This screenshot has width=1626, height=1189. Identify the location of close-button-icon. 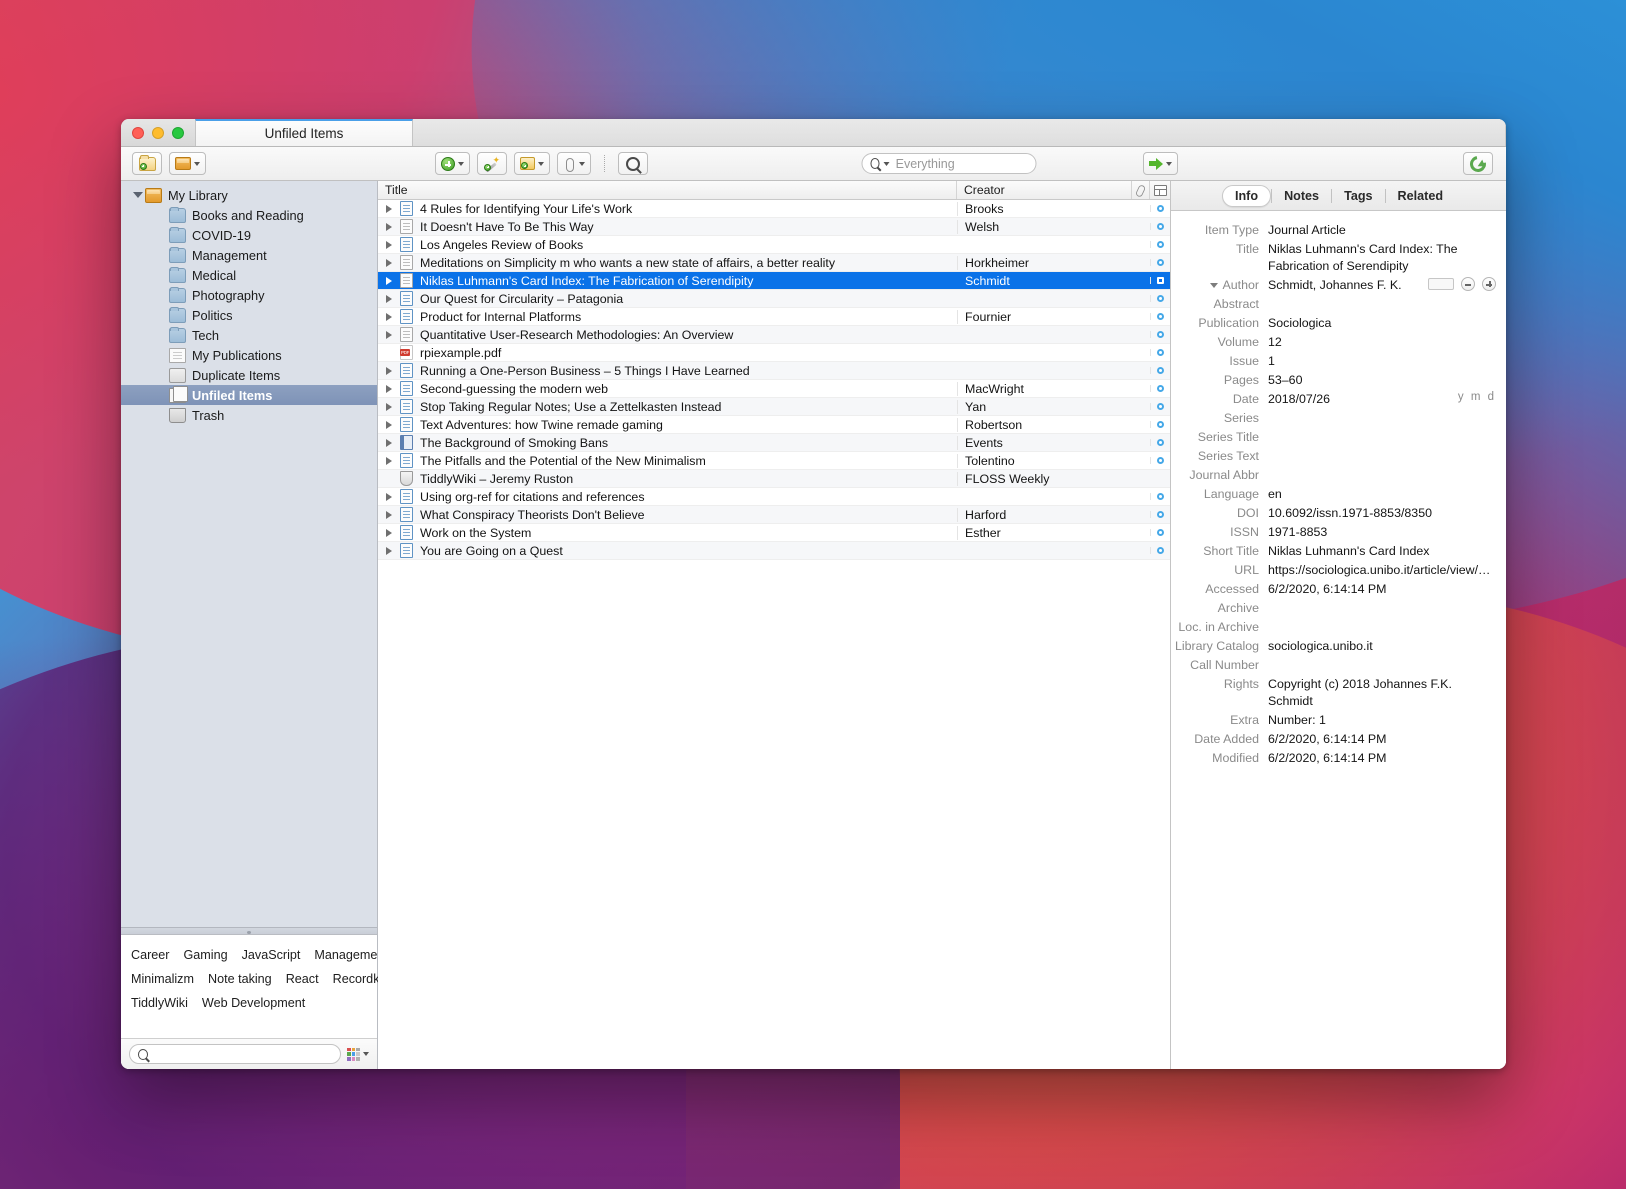
(138, 132).